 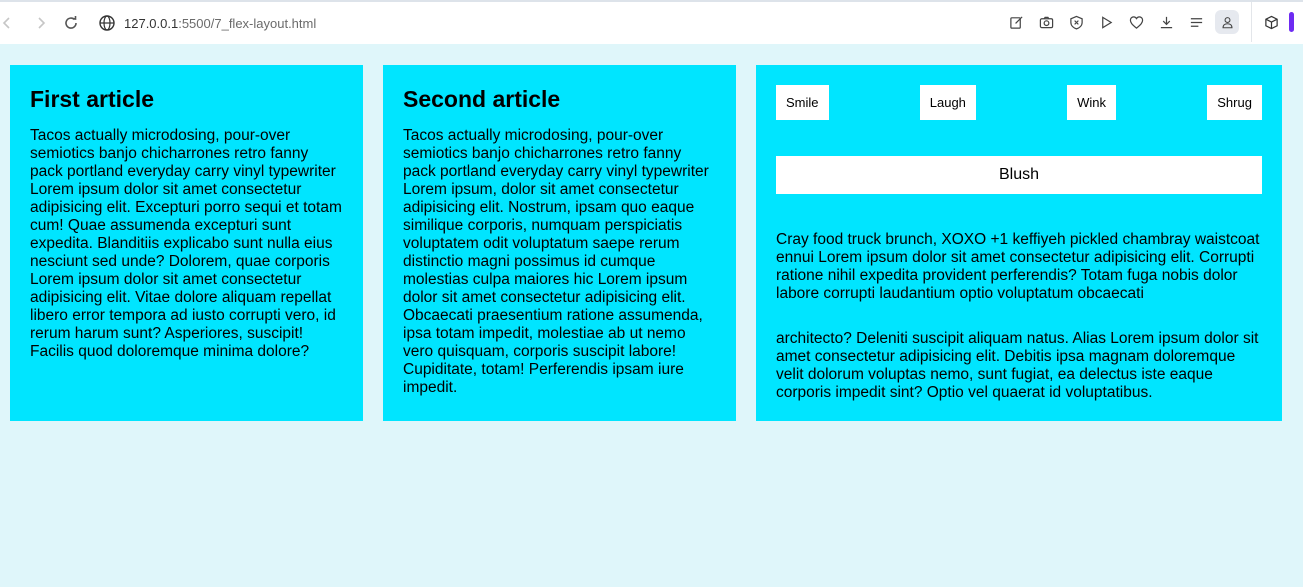 I want to click on download-icon, so click(x=1166, y=22).